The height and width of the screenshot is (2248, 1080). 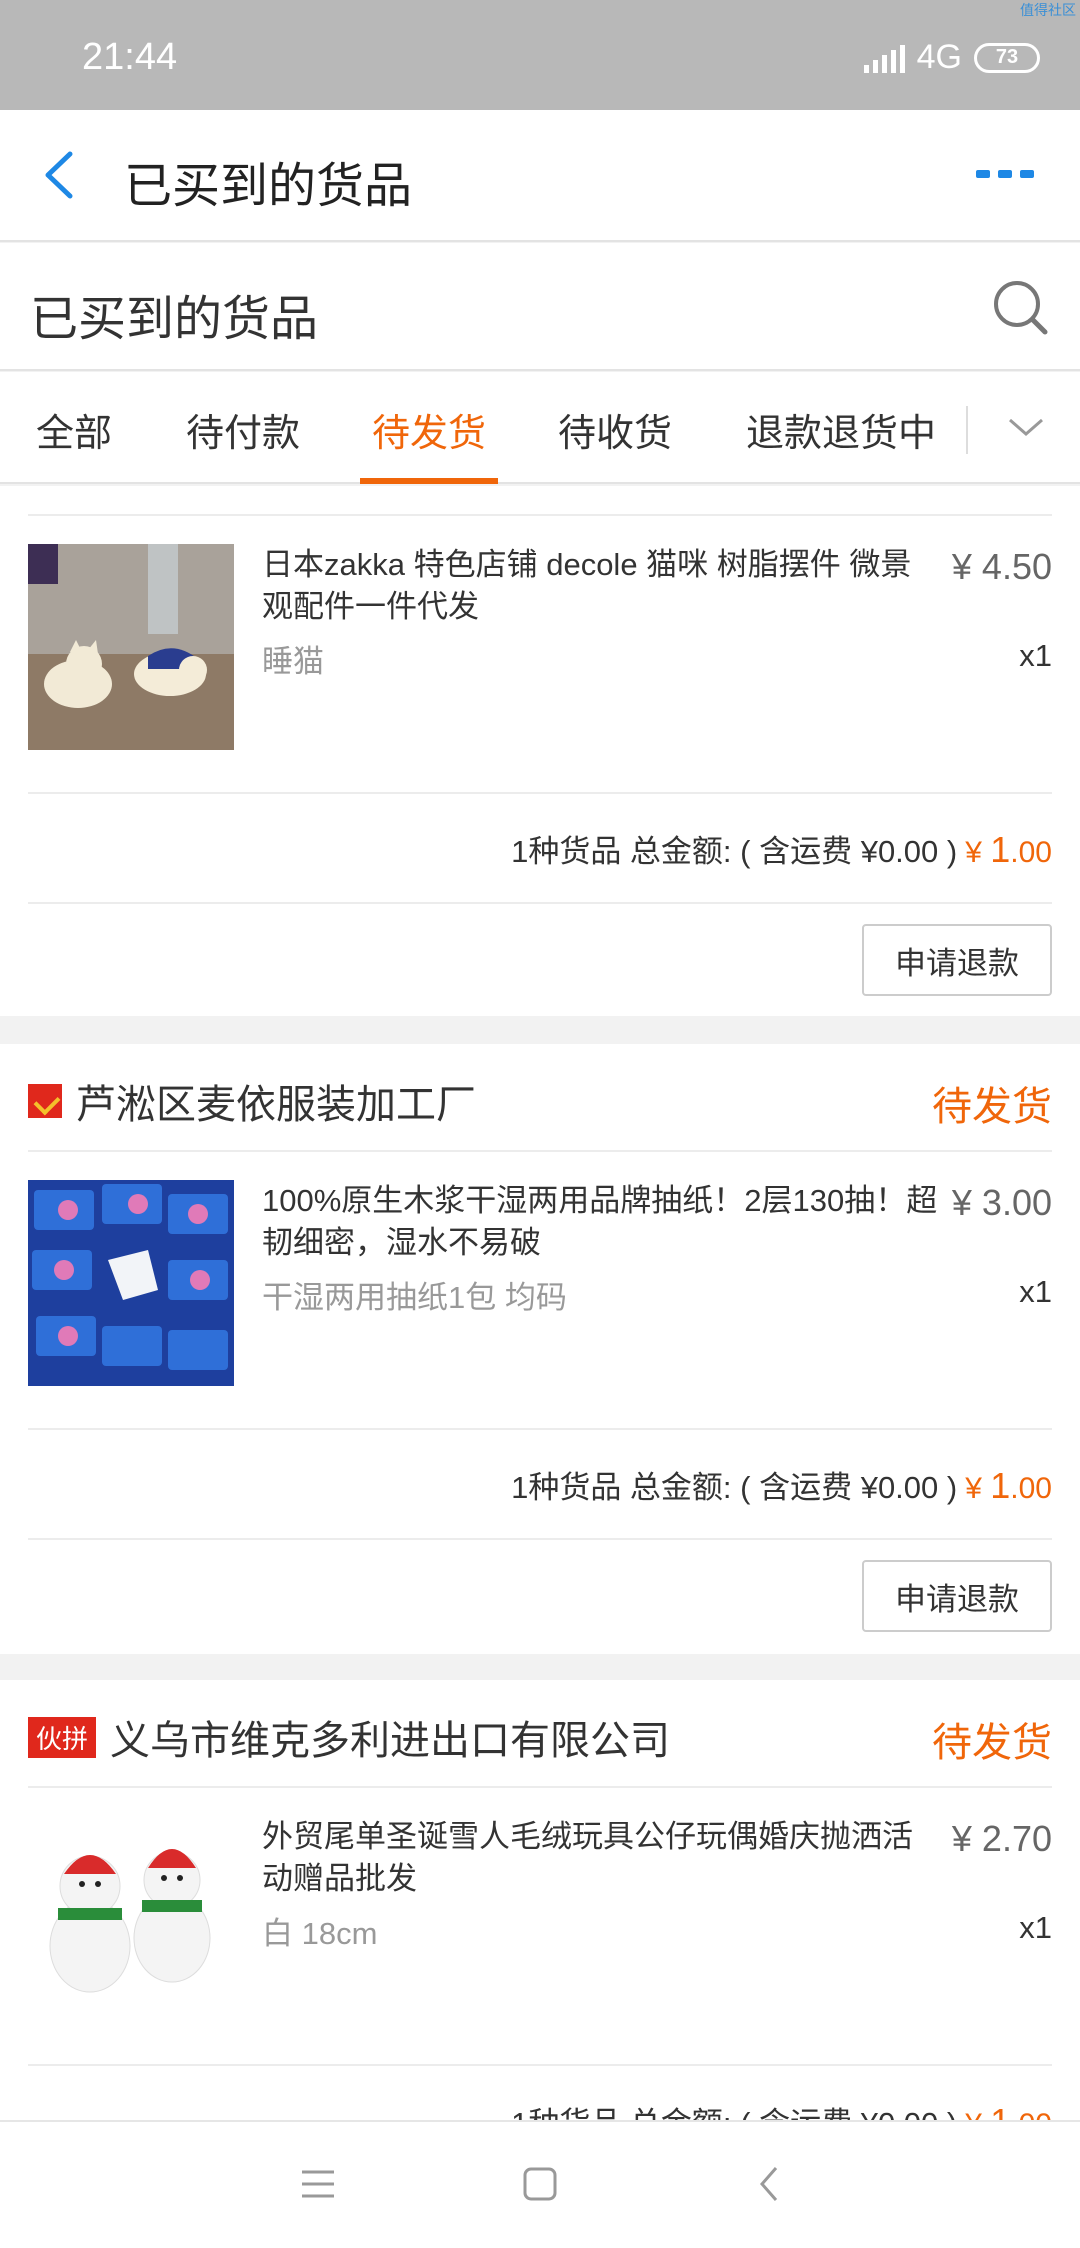 I want to click on search-icon, so click(x=1020, y=307).